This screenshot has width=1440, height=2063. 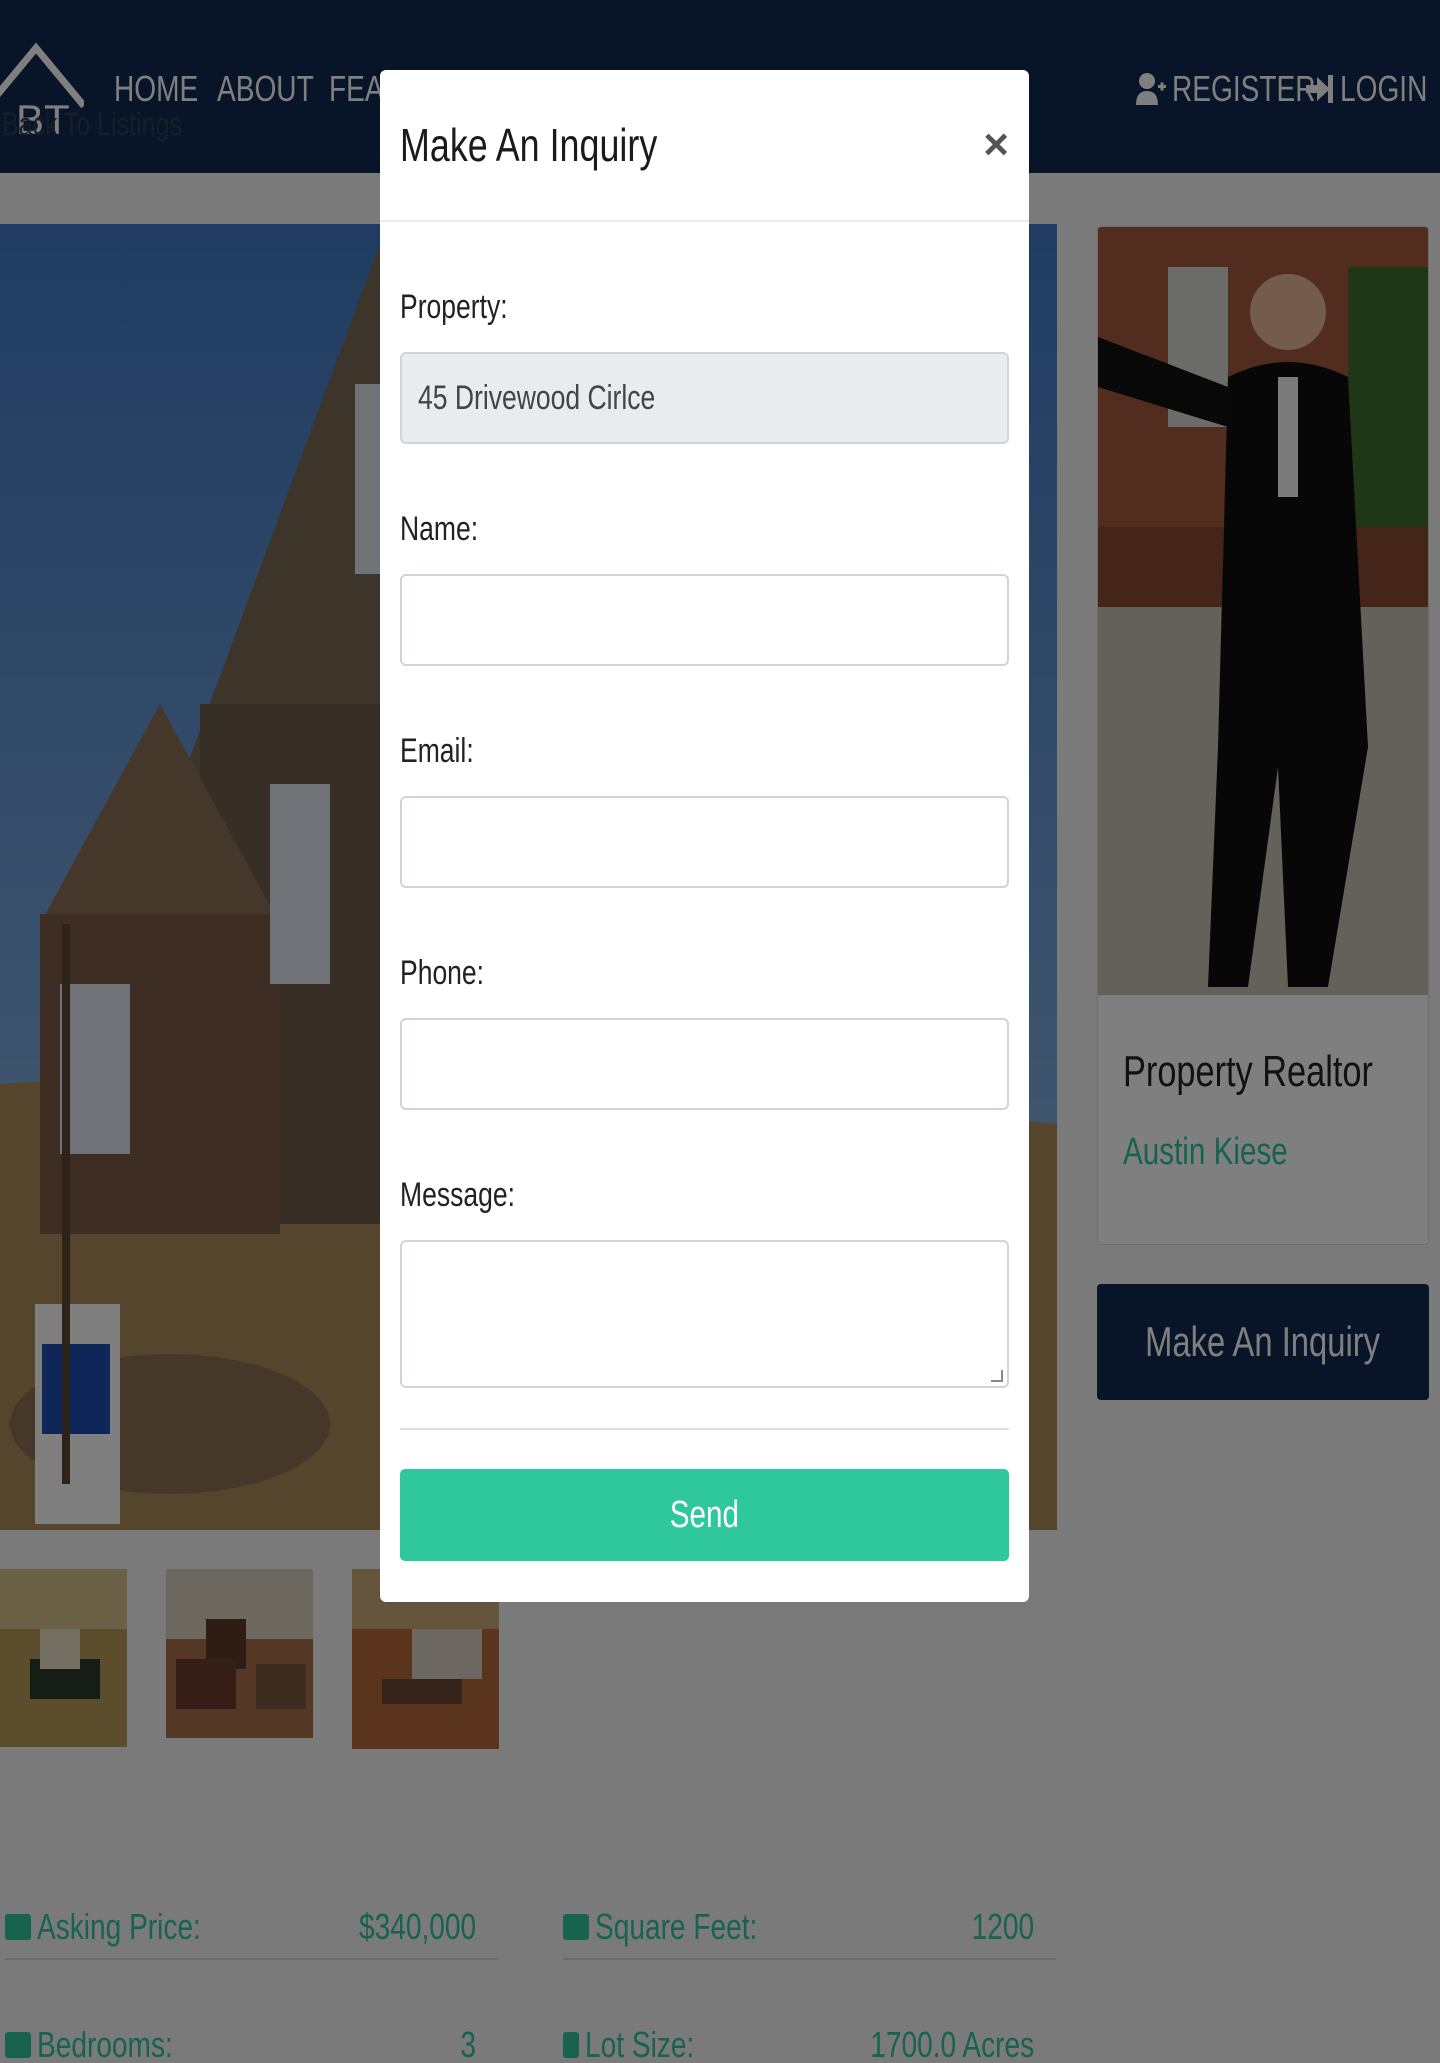 I want to click on message-label: Message:, so click(x=457, y=1195).